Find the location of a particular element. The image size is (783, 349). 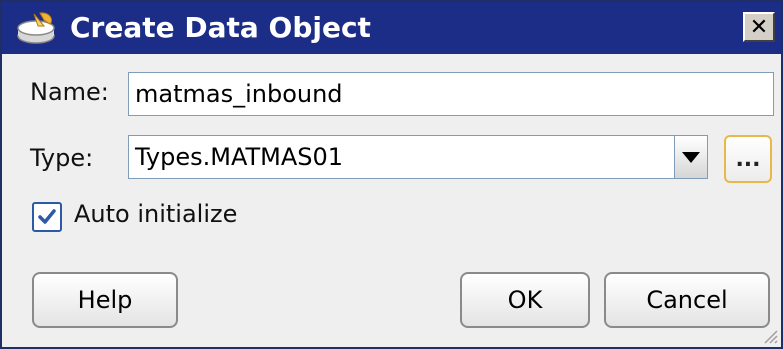

auto-initialize-checkbox is located at coordinates (47, 217).